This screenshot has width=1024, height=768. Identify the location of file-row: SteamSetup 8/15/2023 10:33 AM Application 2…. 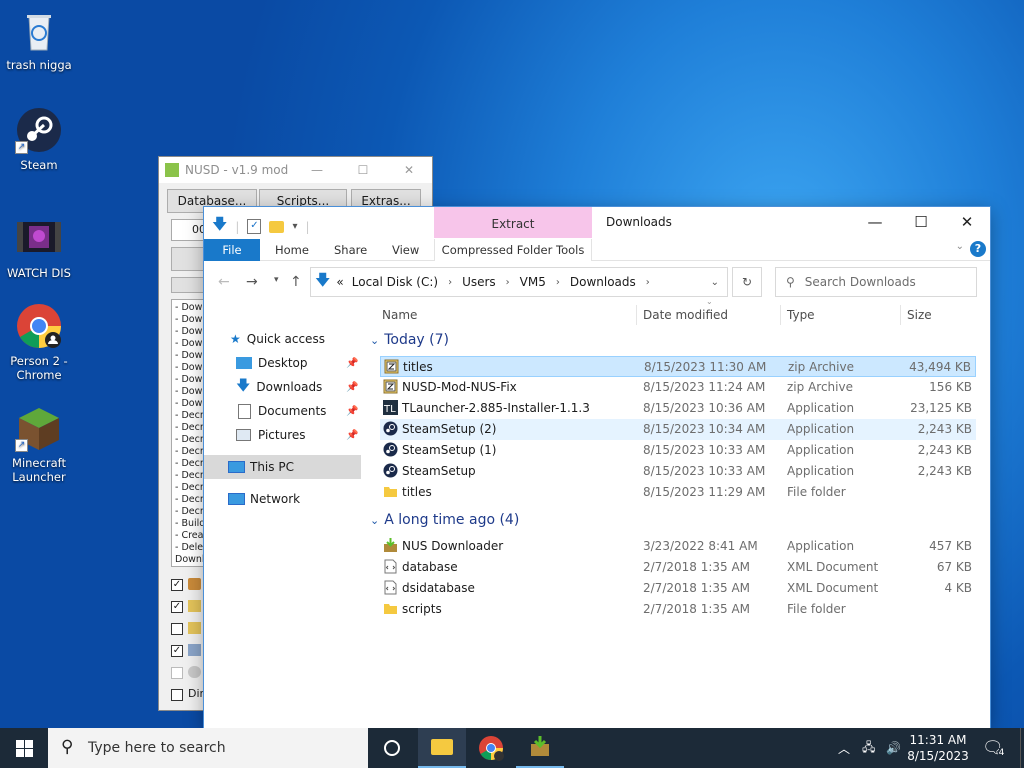
(678, 471).